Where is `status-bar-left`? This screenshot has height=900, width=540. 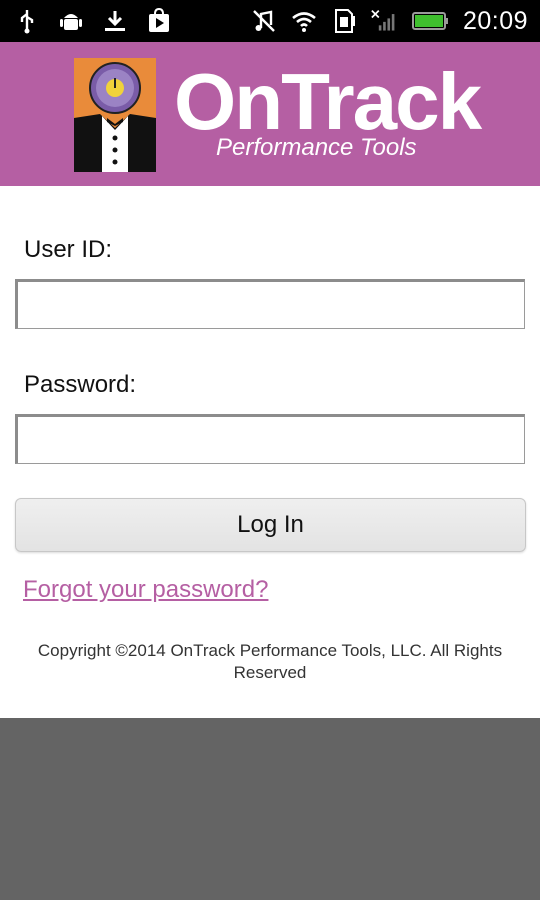 status-bar-left is located at coordinates (93, 21).